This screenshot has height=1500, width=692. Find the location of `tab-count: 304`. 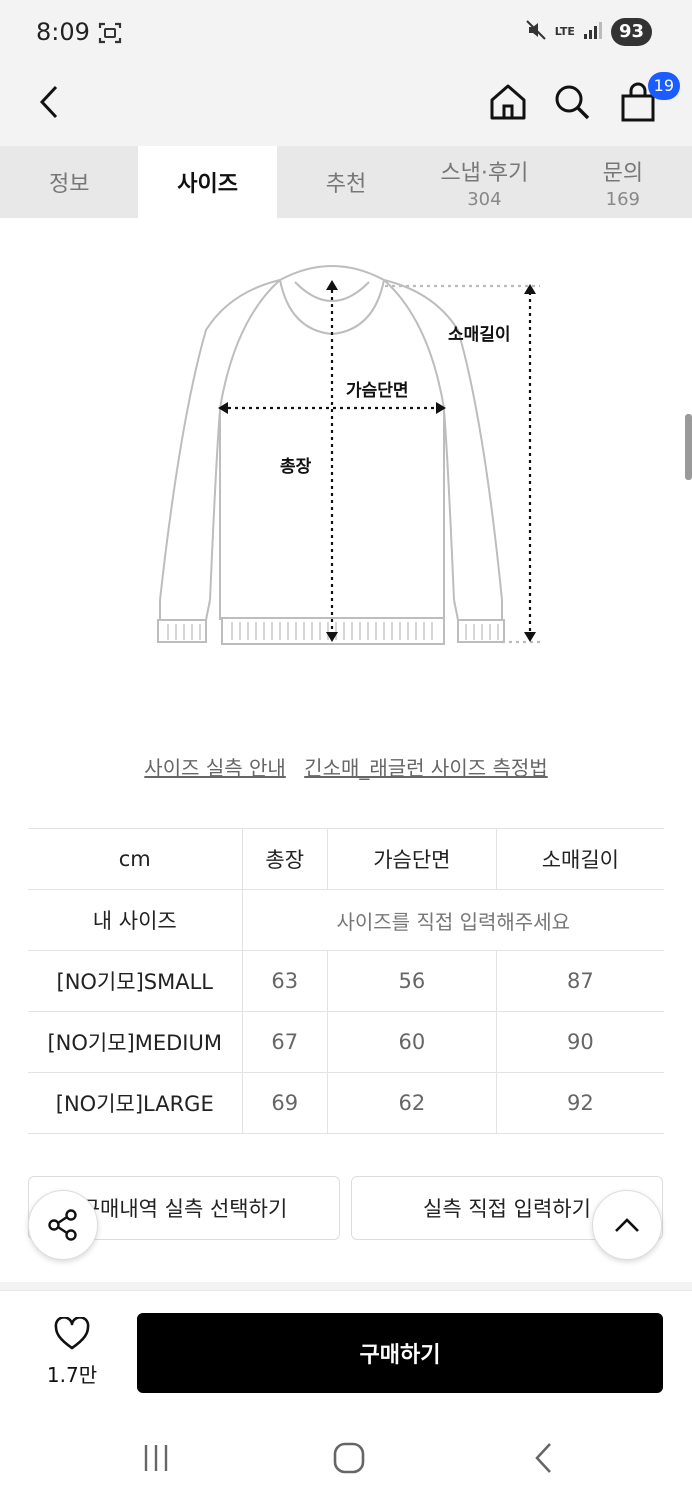

tab-count: 304 is located at coordinates (484, 199).